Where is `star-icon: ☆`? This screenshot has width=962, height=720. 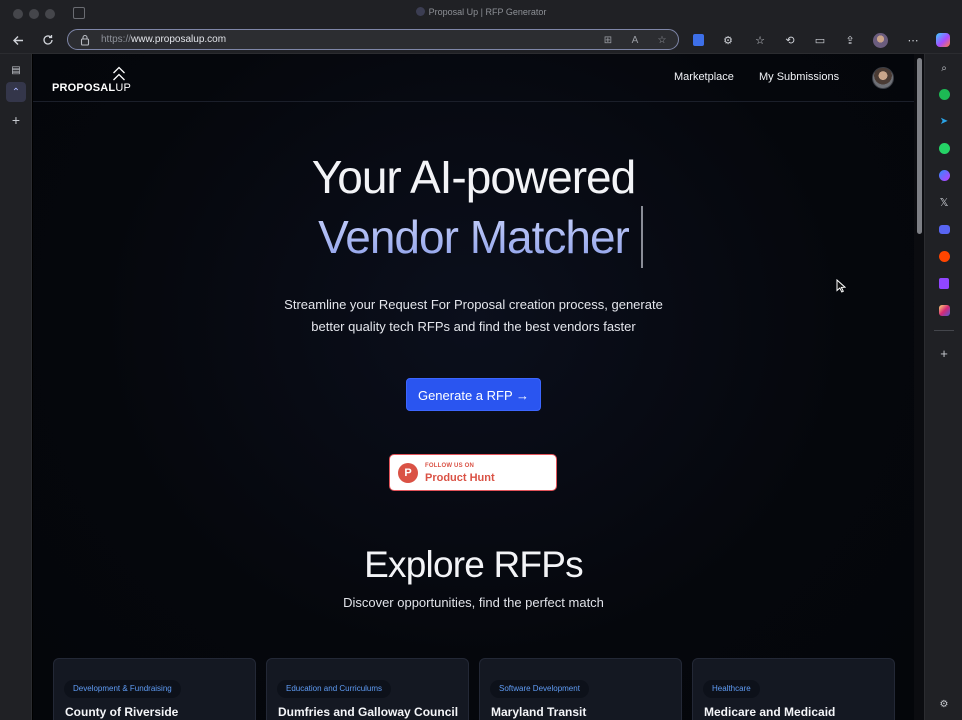 star-icon: ☆ is located at coordinates (662, 40).